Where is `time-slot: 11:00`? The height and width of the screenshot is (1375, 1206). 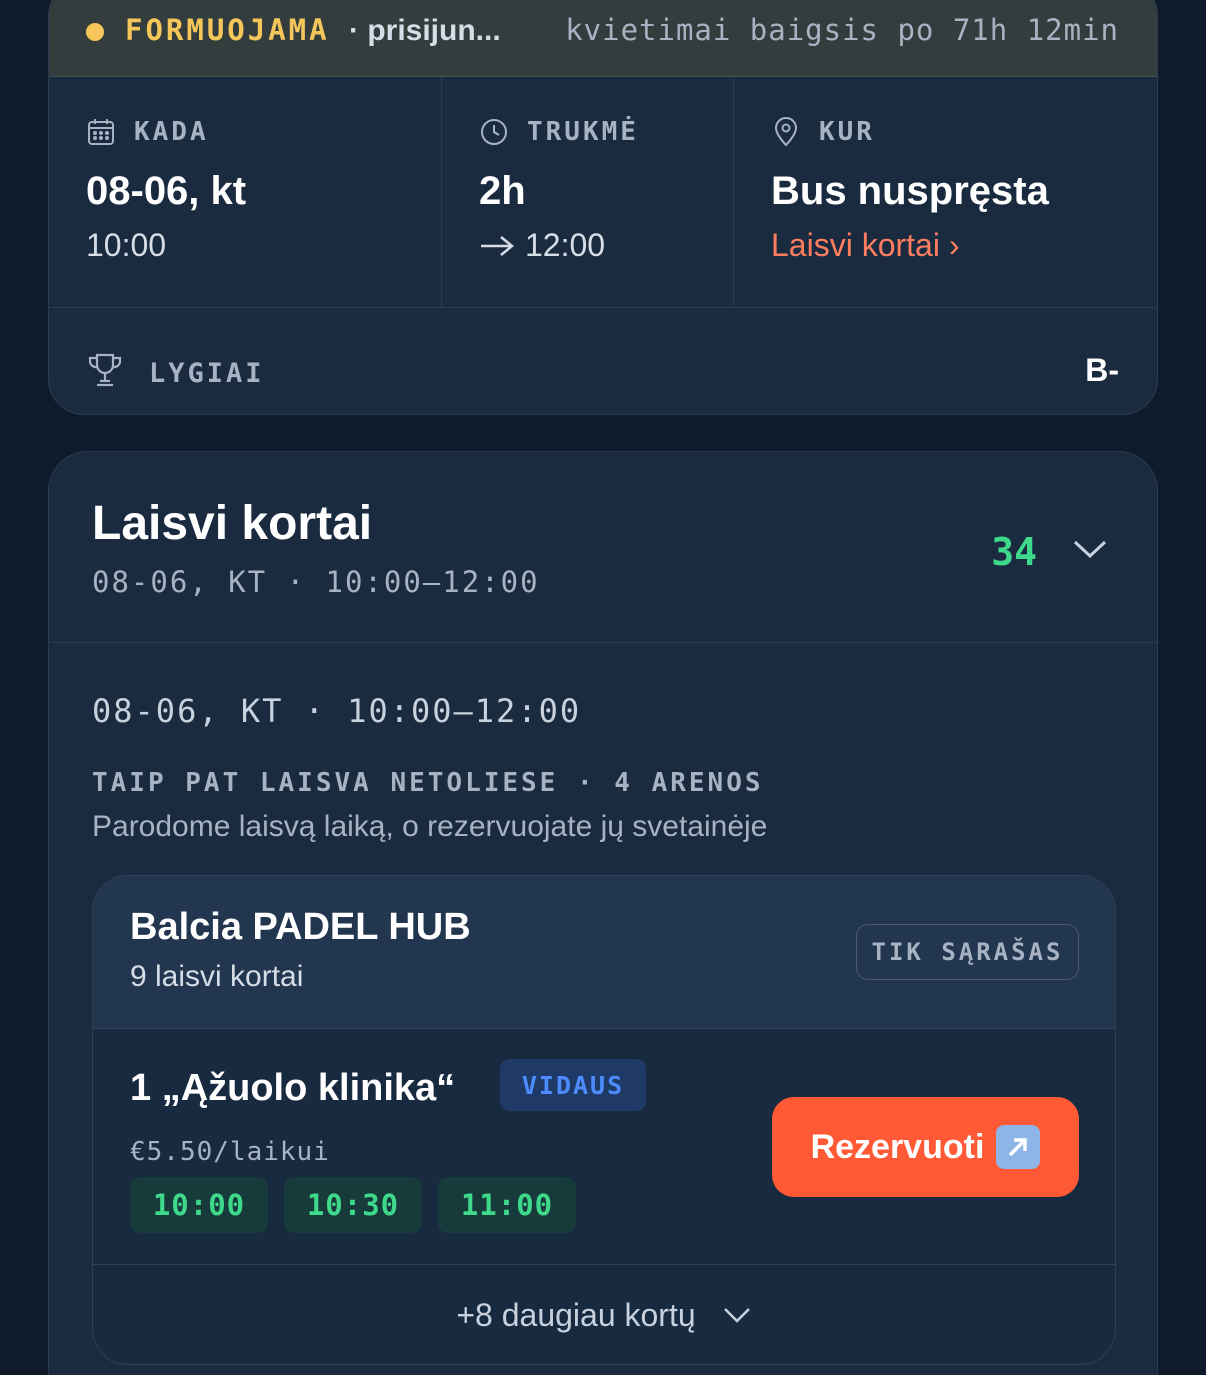 time-slot: 11:00 is located at coordinates (507, 1205).